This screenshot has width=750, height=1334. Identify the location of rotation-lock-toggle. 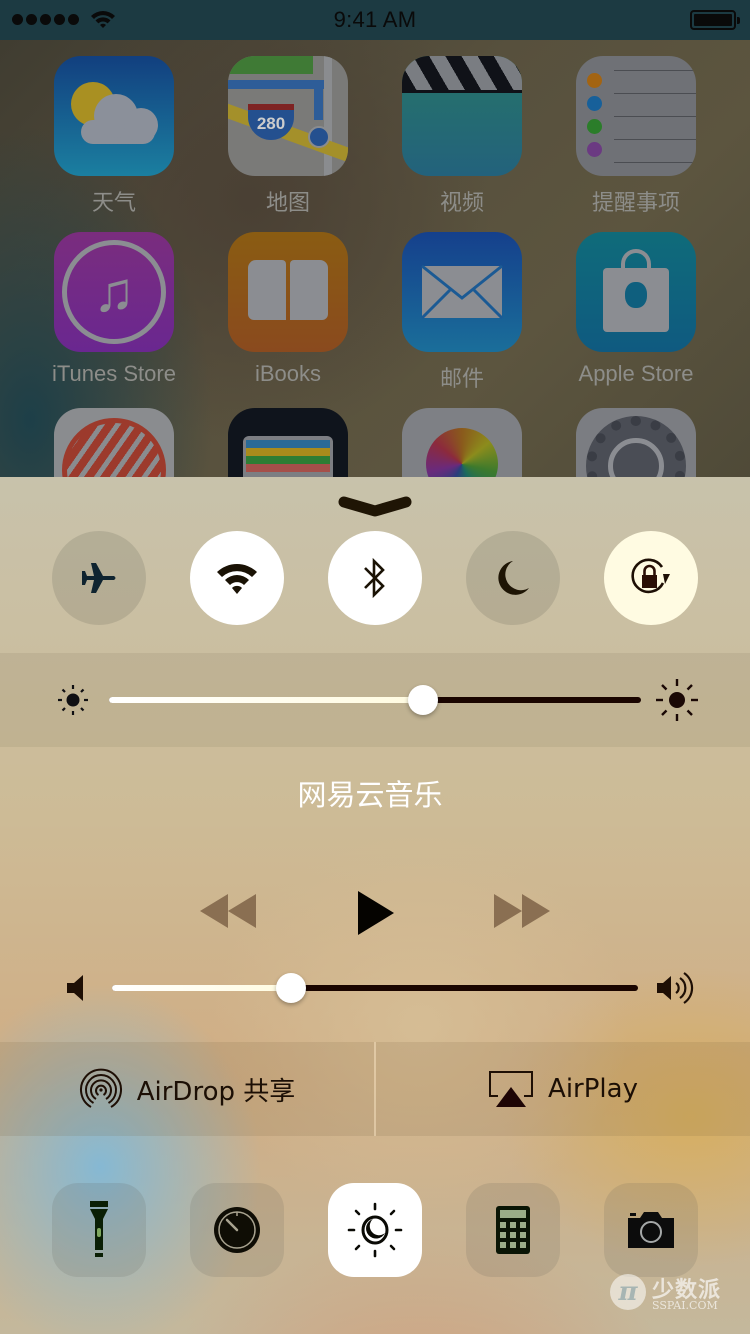
(651, 578).